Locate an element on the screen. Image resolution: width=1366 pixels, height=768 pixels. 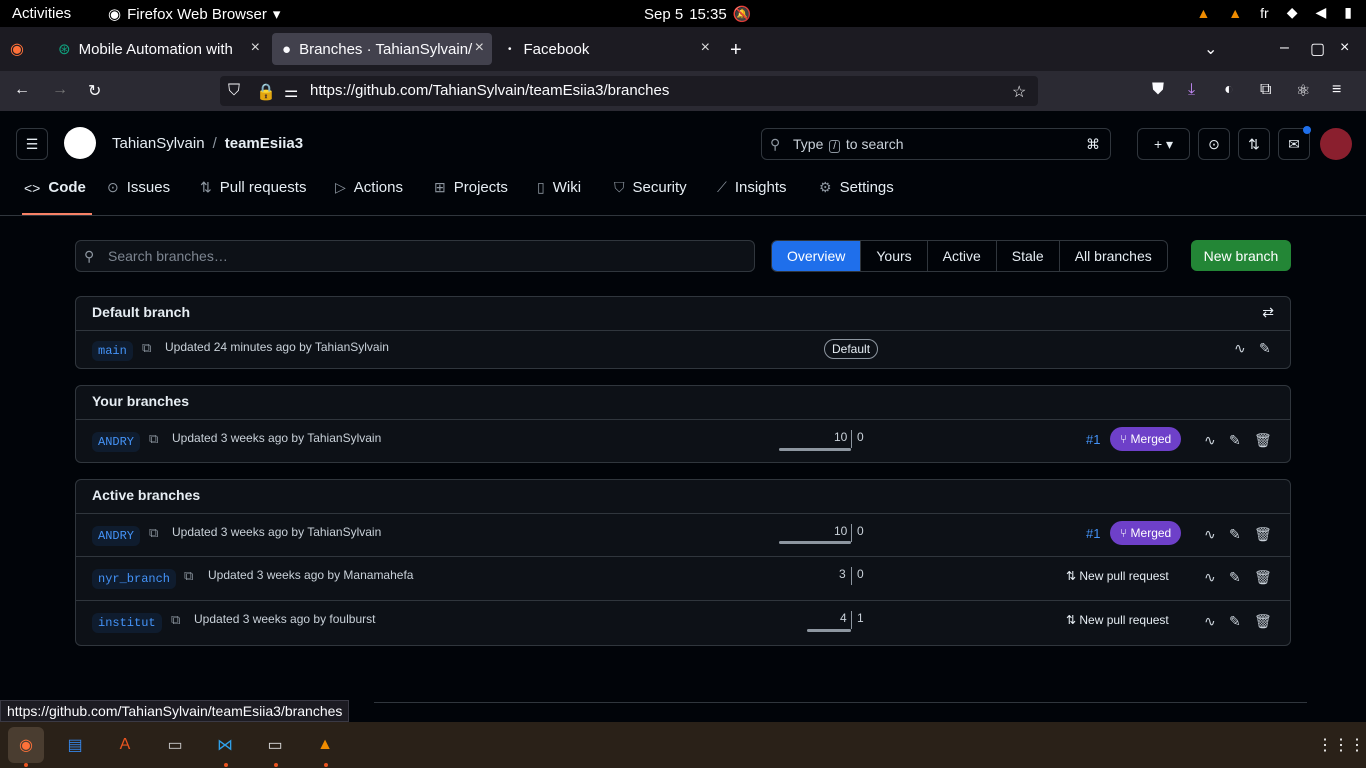
tab-branches: ● Branches · TahianSylvain/ × is located at coordinates (382, 49).